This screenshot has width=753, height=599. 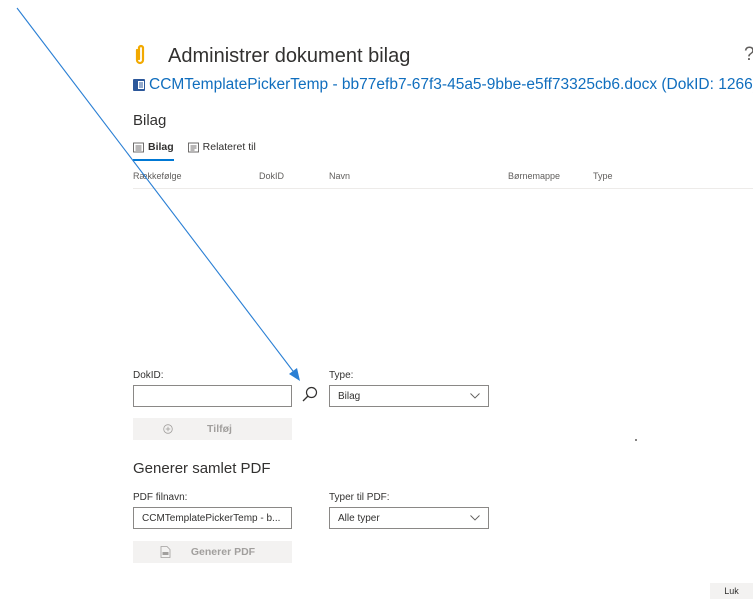 I want to click on search-icon, so click(x=310, y=394).